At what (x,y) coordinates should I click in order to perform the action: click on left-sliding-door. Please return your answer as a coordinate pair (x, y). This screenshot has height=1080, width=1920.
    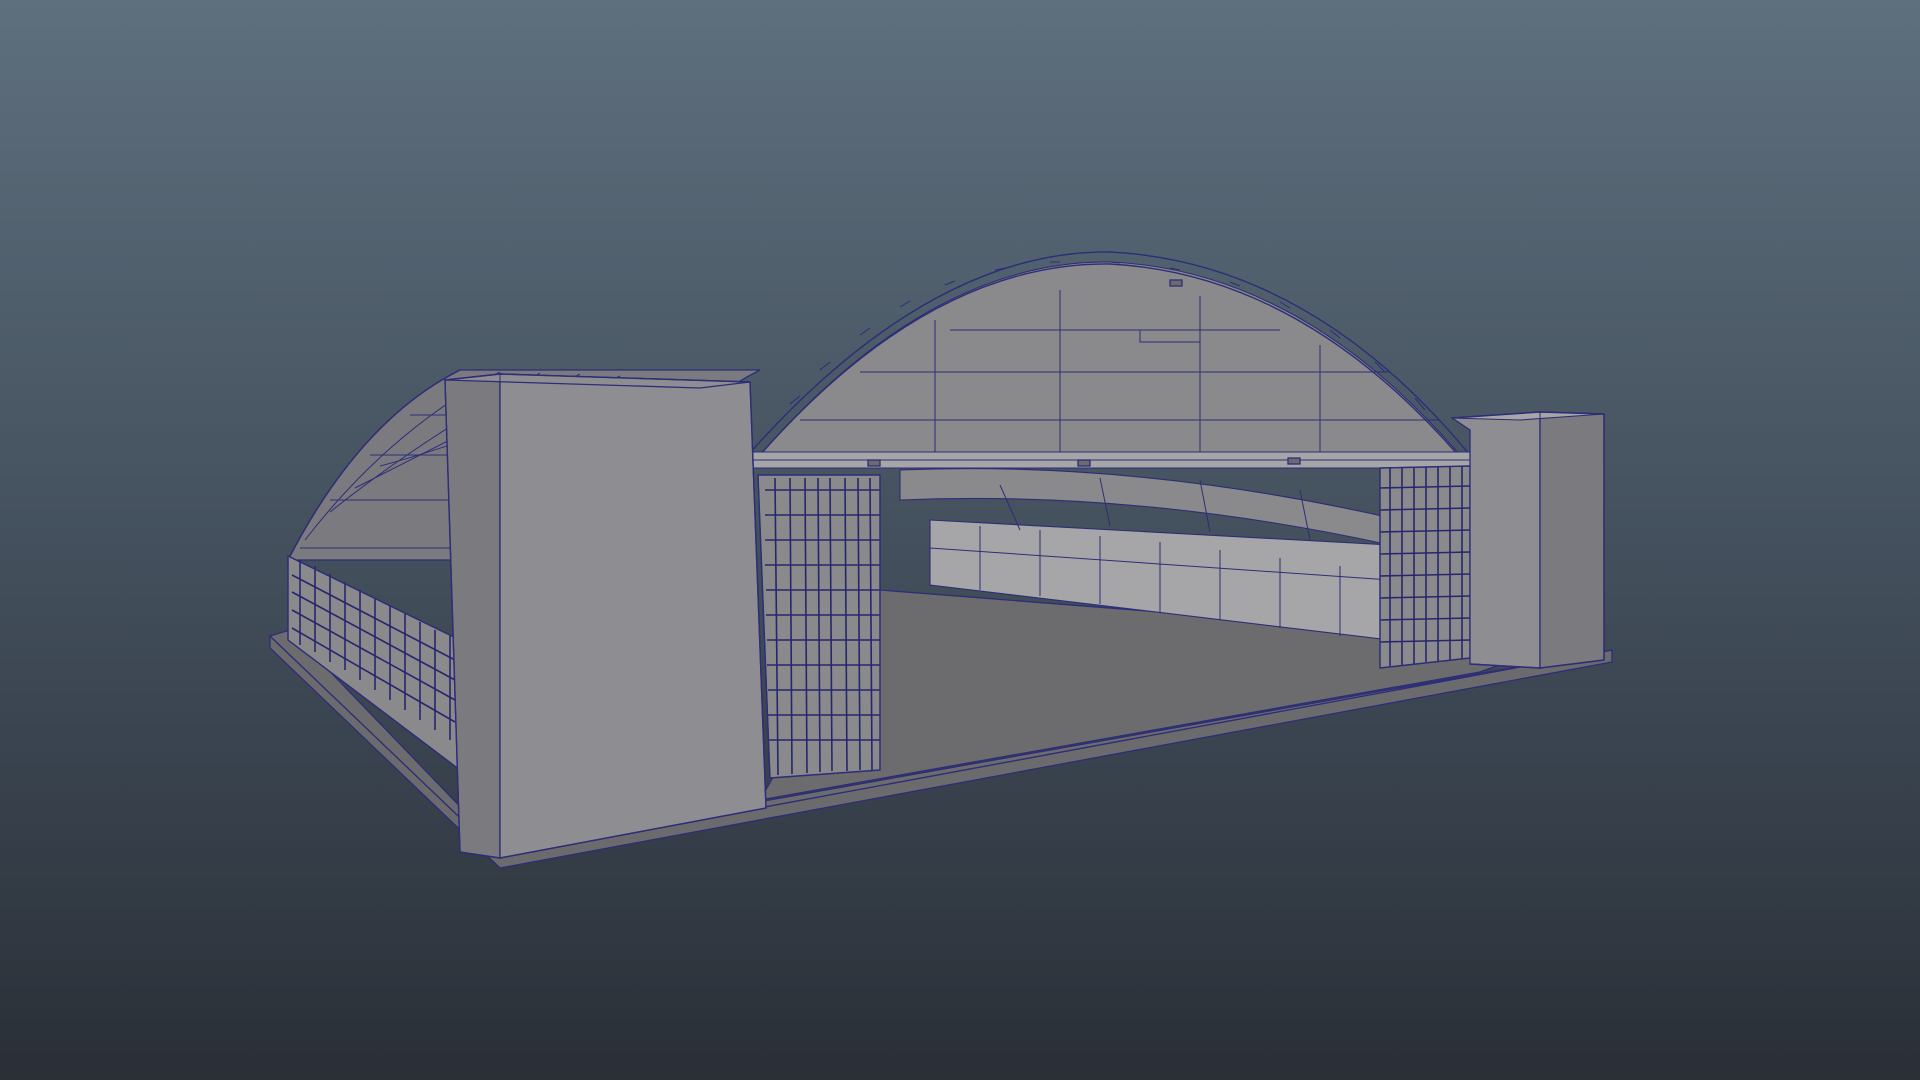
    Looking at the image, I should click on (819, 626).